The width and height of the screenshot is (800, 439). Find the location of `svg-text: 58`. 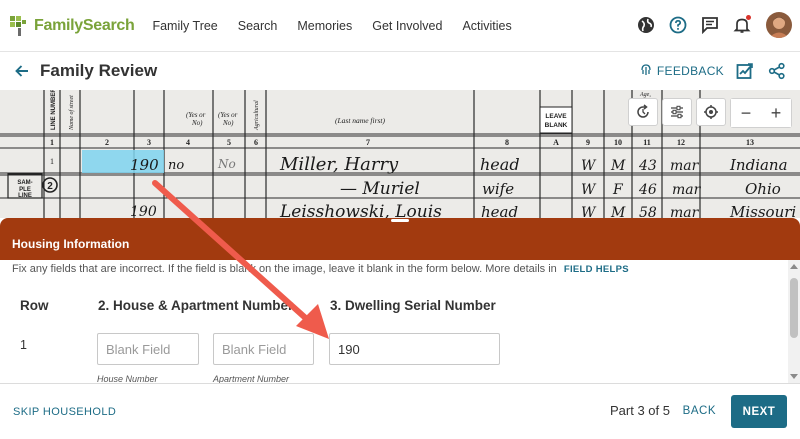

svg-text: 58 is located at coordinates (648, 211).